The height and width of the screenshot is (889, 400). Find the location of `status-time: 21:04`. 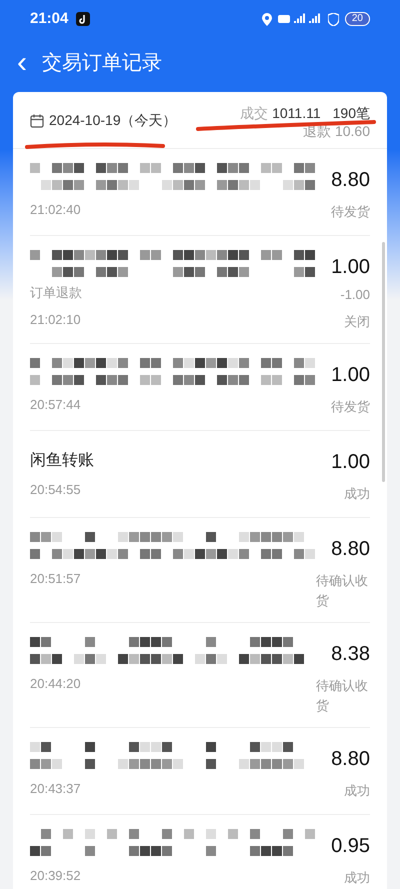

status-time: 21:04 is located at coordinates (49, 18).